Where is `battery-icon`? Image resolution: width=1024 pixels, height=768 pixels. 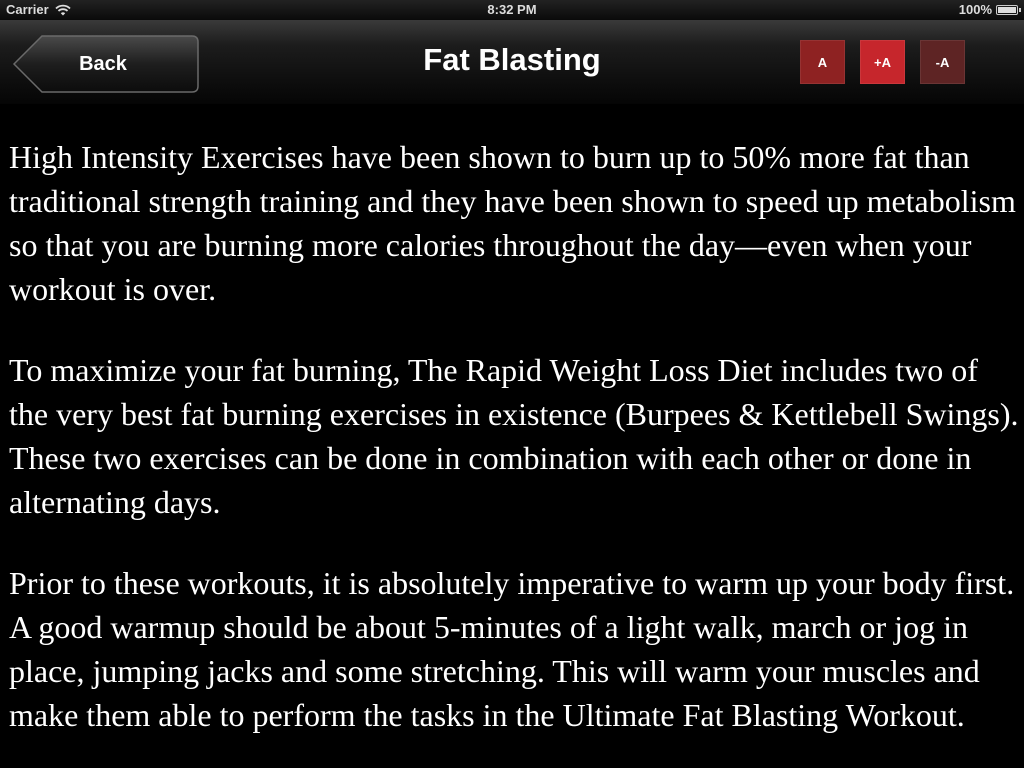 battery-icon is located at coordinates (1008, 9).